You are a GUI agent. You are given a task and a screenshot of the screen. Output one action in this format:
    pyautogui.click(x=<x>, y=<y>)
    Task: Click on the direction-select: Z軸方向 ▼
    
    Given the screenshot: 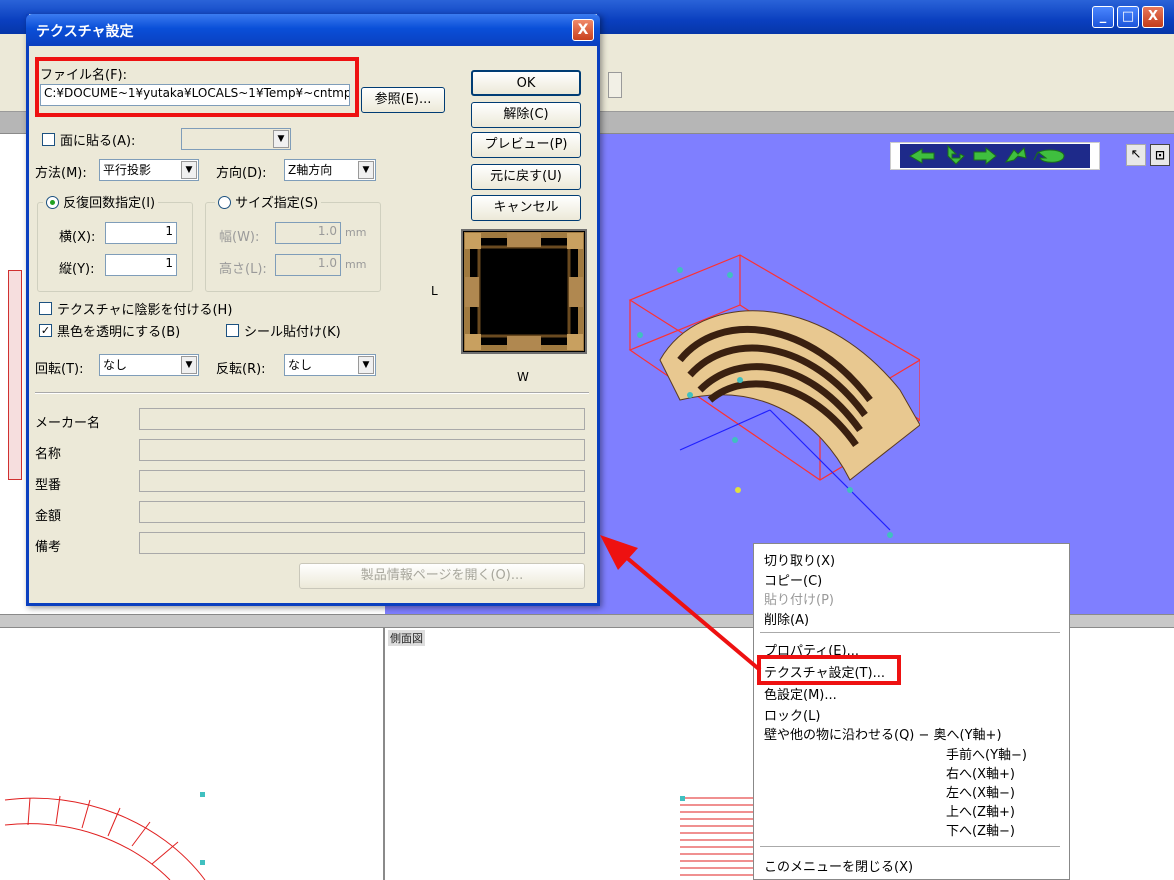 What is the action you would take?
    pyautogui.click(x=330, y=170)
    